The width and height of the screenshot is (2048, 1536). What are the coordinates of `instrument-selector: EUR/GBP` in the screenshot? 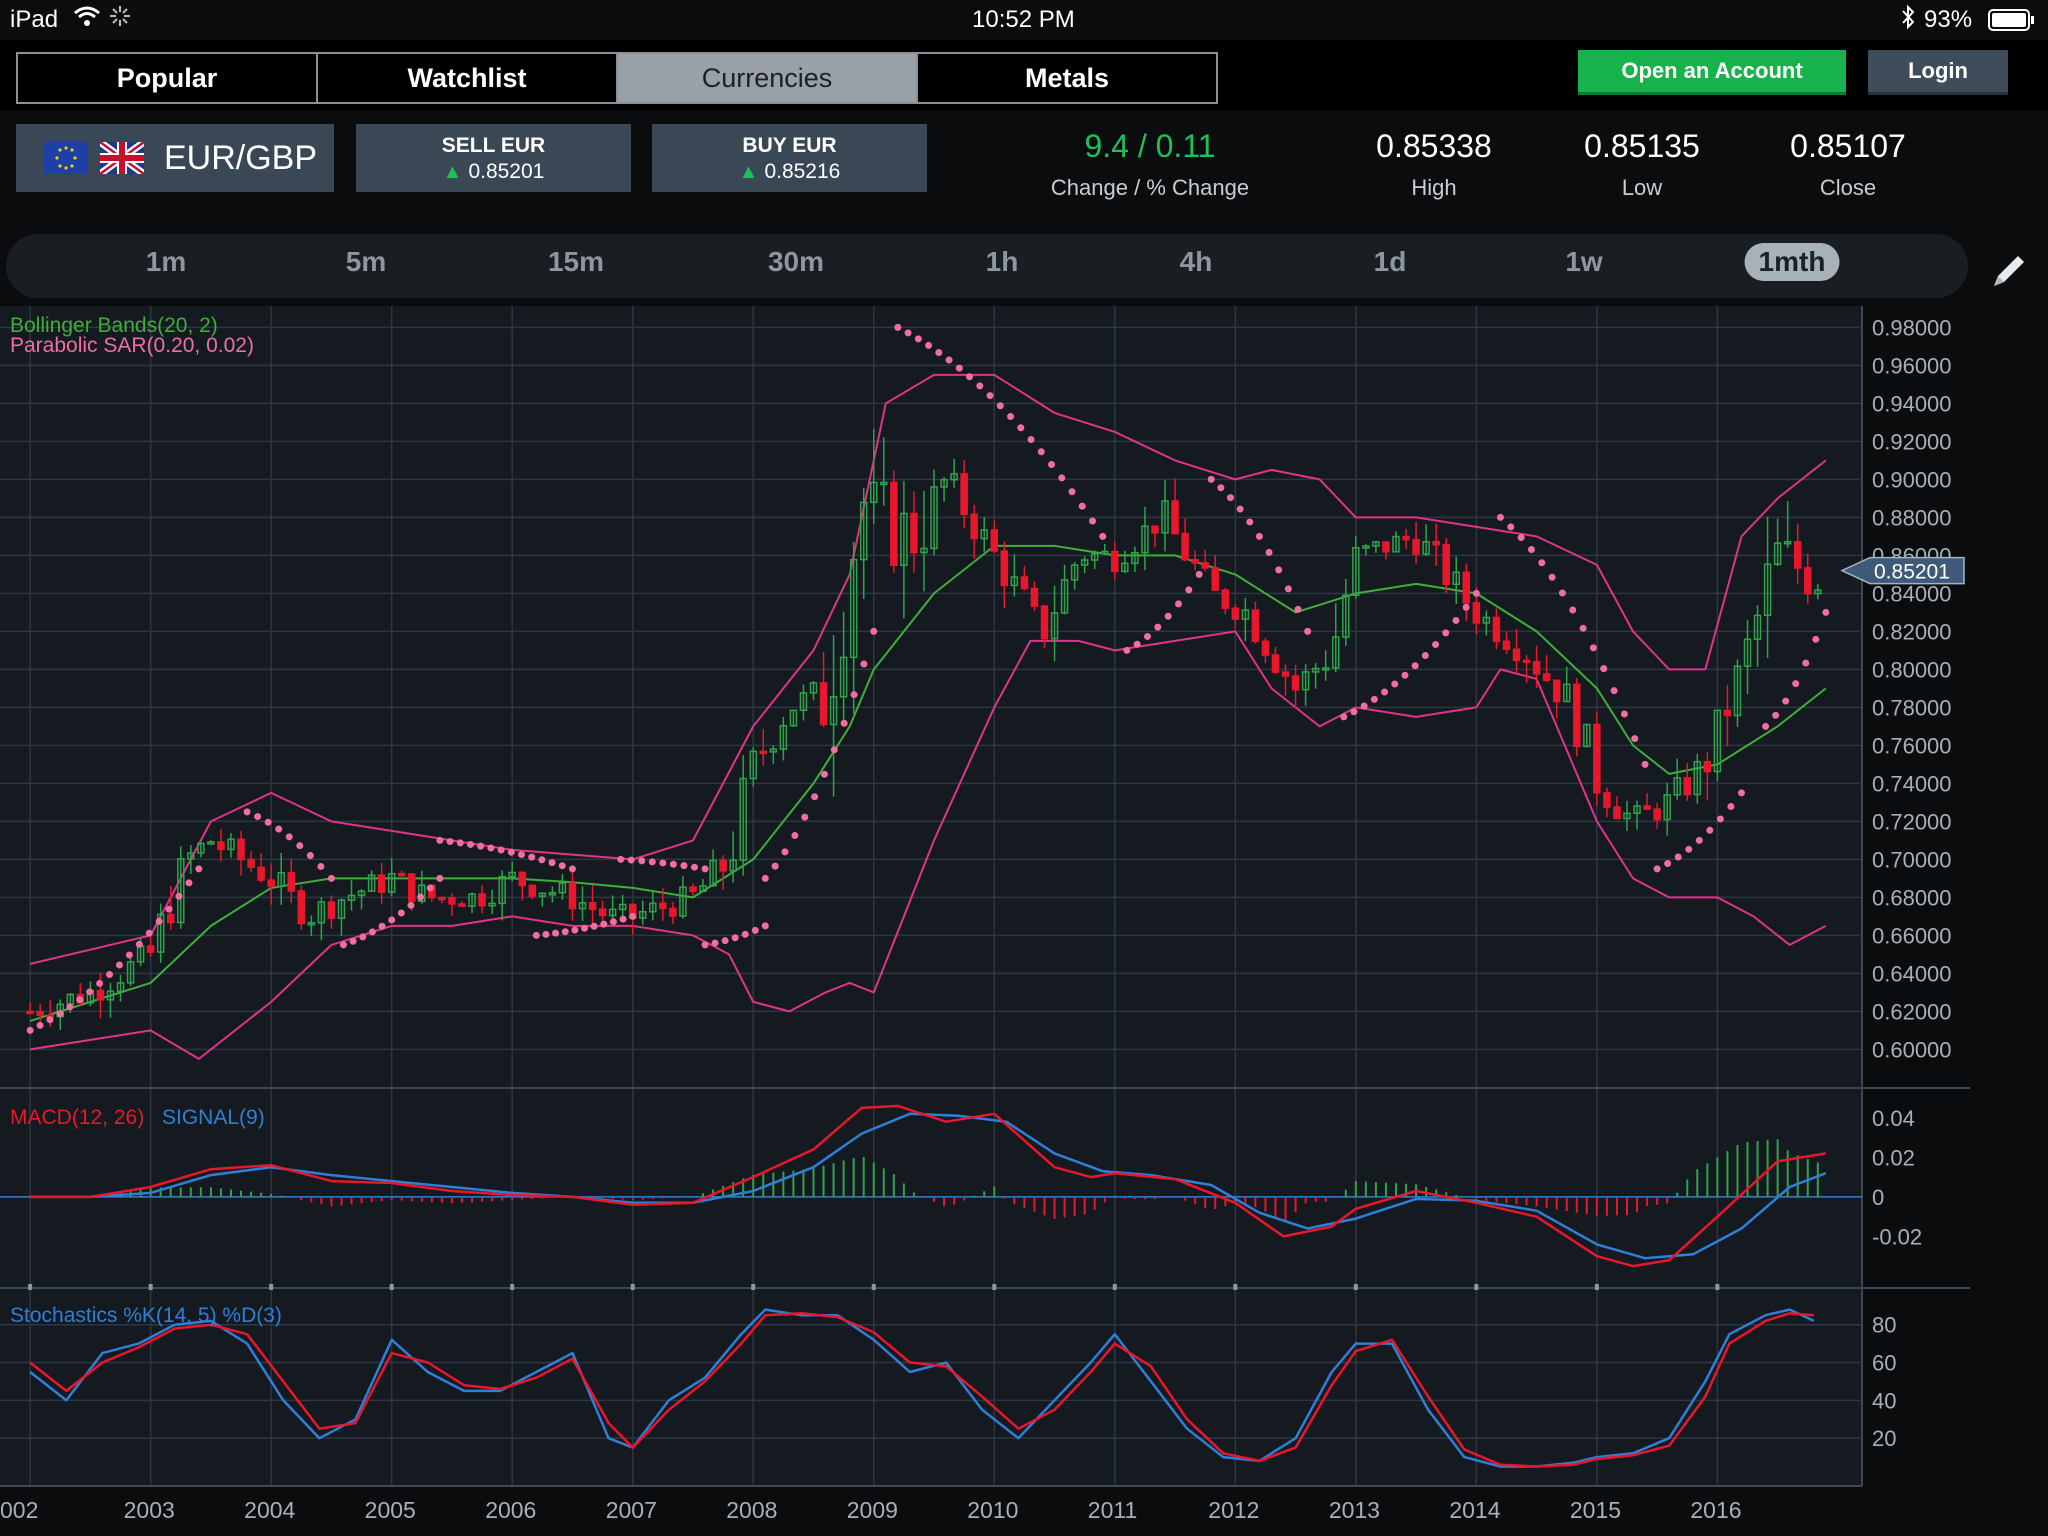 It's located at (175, 158).